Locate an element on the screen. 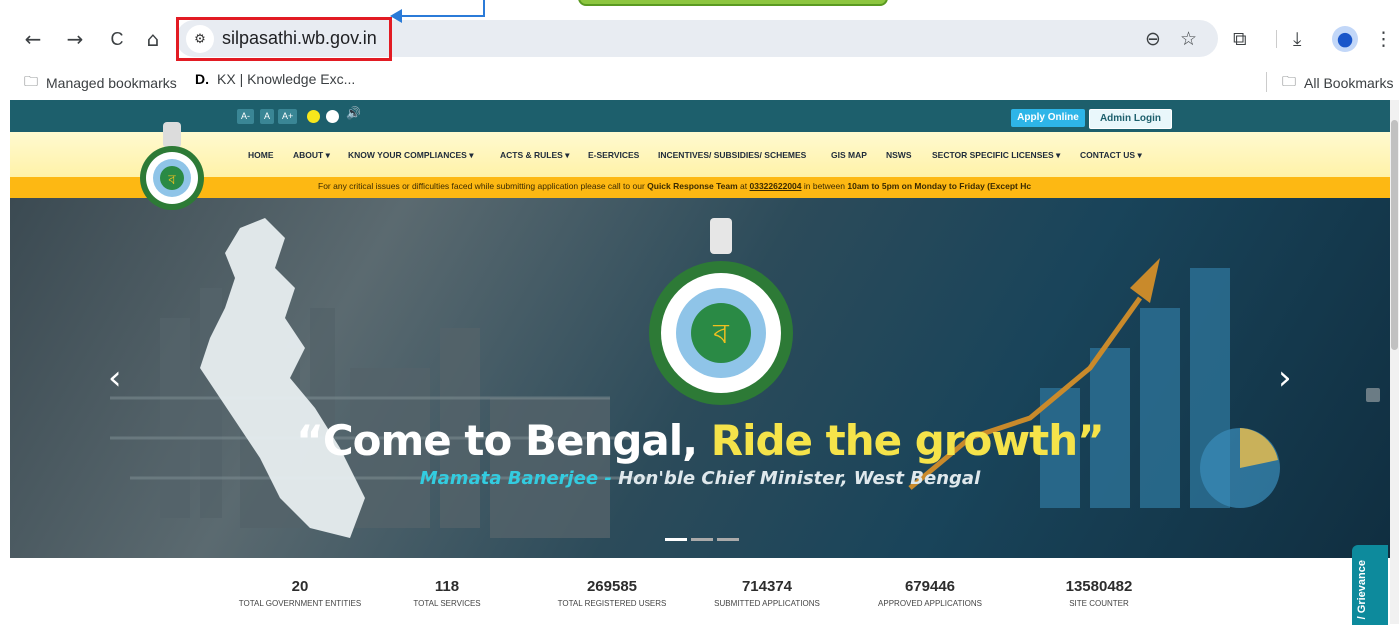 The image size is (1399, 625). stat-value: 679446 is located at coordinates (930, 586).